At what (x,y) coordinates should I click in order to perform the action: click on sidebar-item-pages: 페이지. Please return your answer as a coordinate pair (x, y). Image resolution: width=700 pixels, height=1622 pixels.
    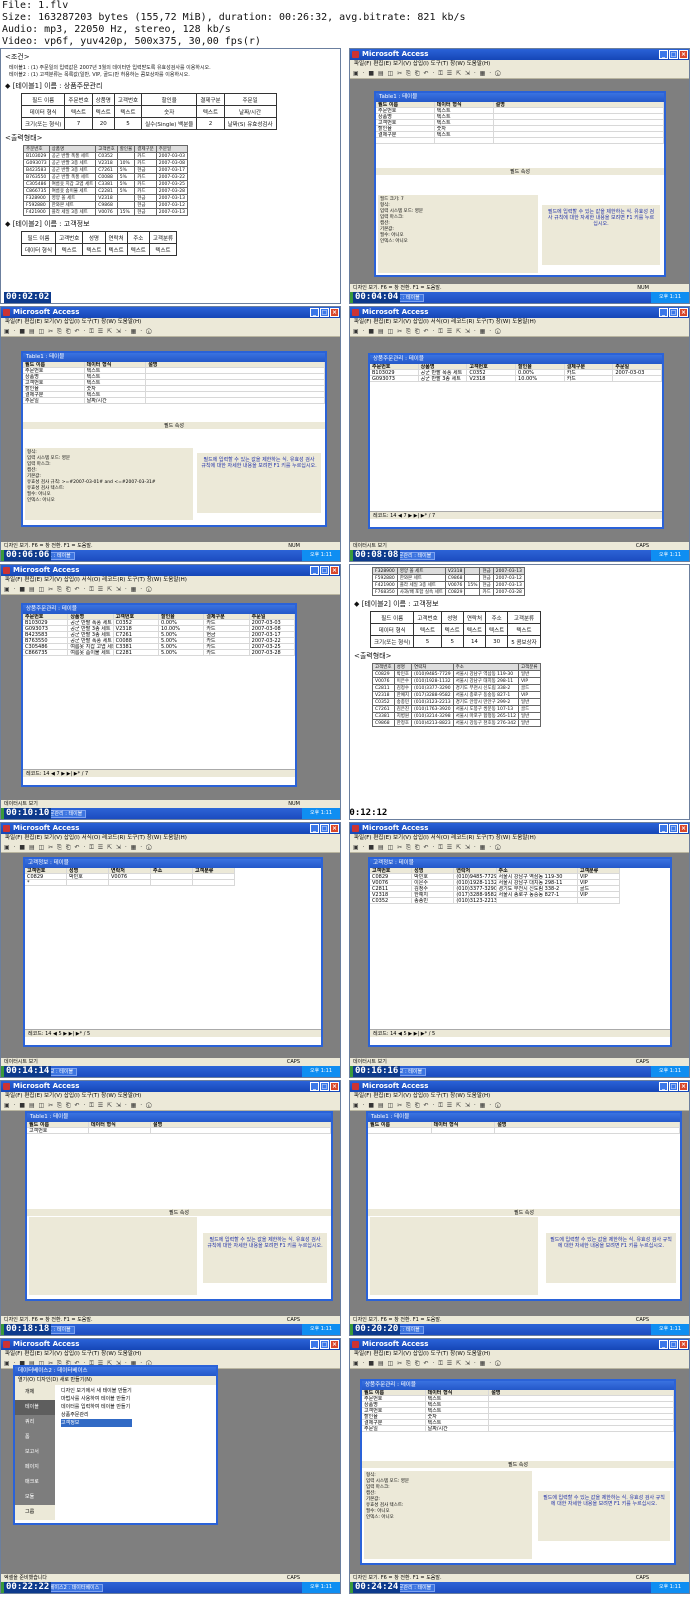
    Looking at the image, I should click on (35, 1467).